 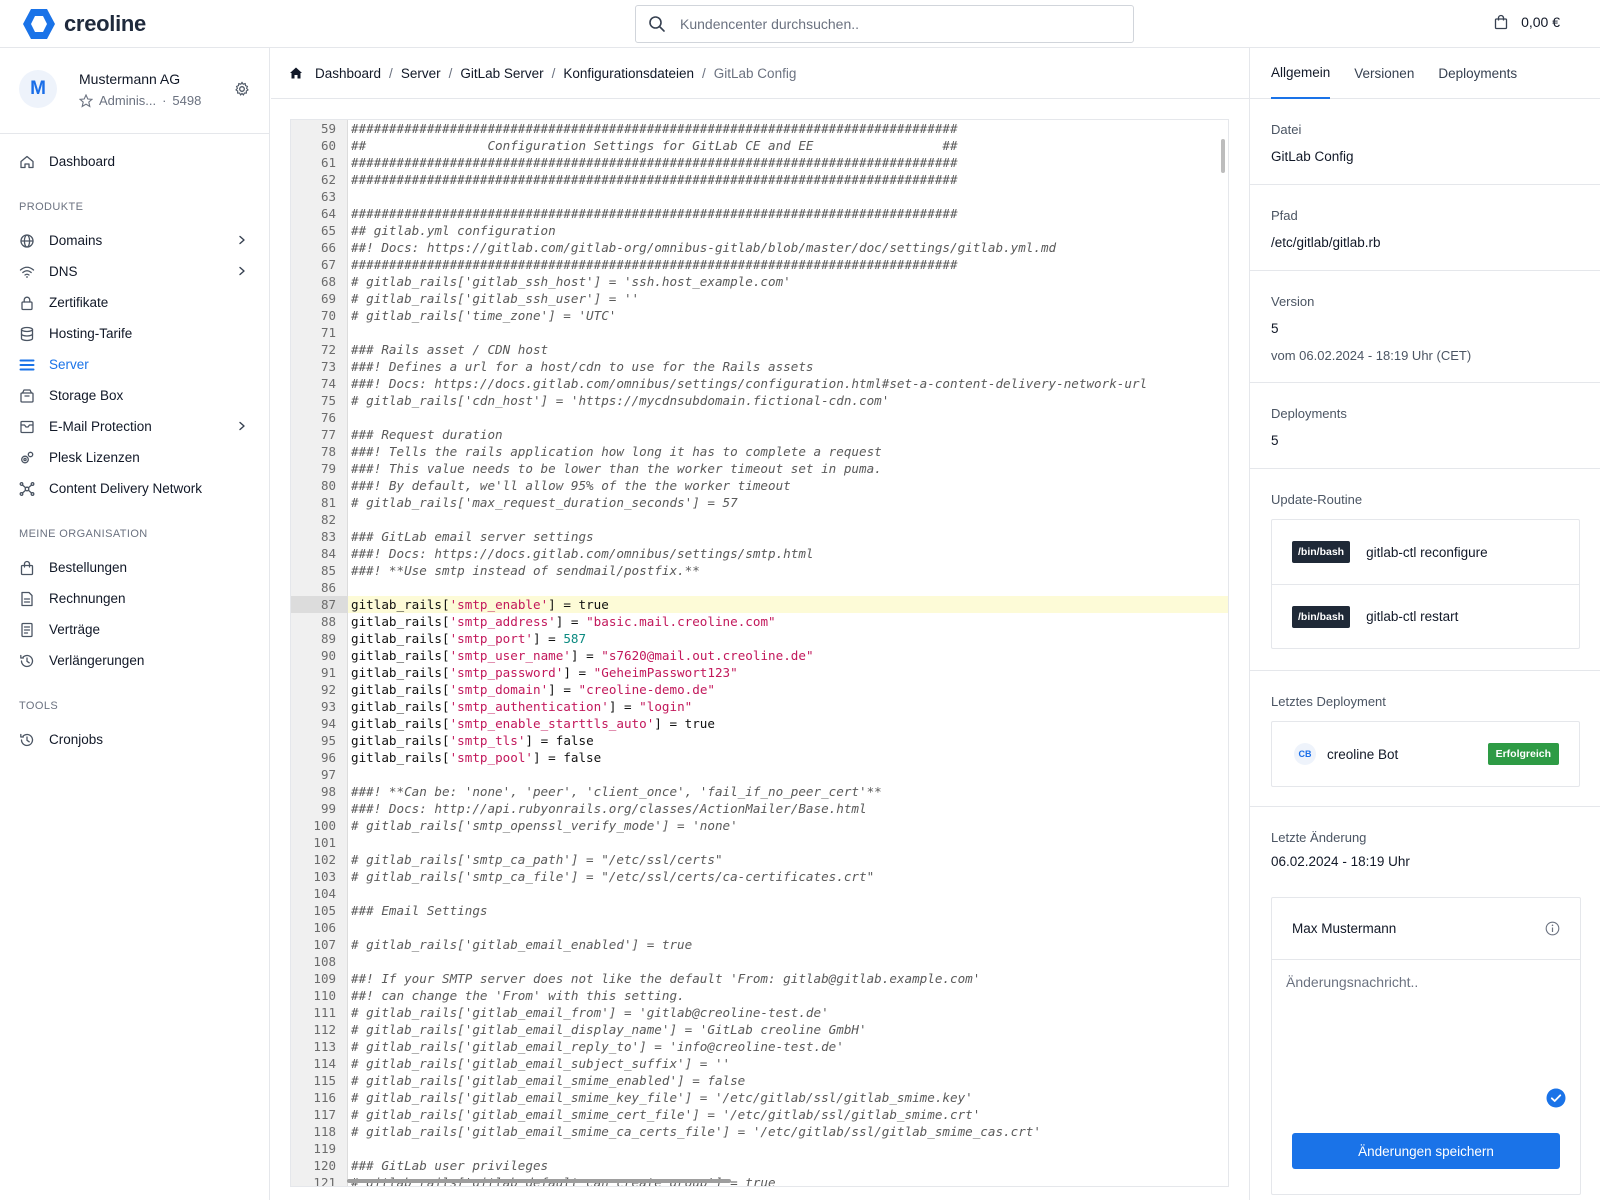 I want to click on sidebar-item-storage-box: Storage Box, so click(x=134, y=395).